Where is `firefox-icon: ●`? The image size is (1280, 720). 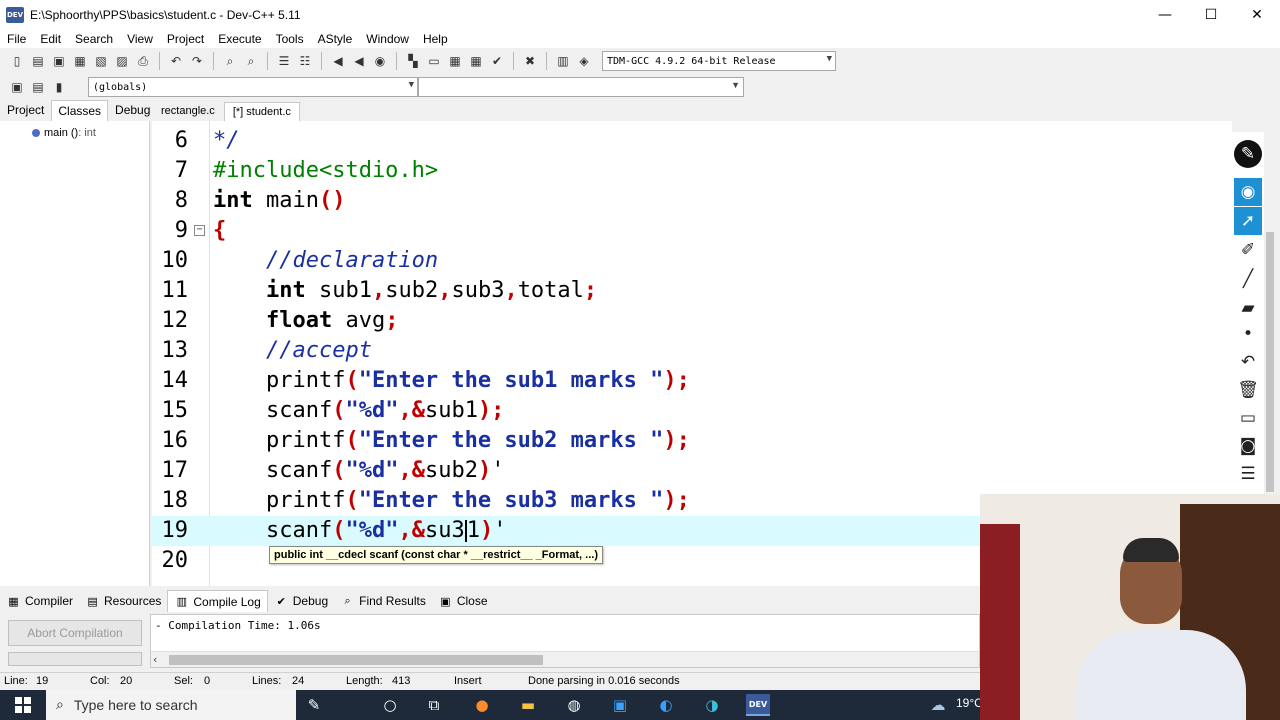
firefox-icon: ● is located at coordinates (482, 705).